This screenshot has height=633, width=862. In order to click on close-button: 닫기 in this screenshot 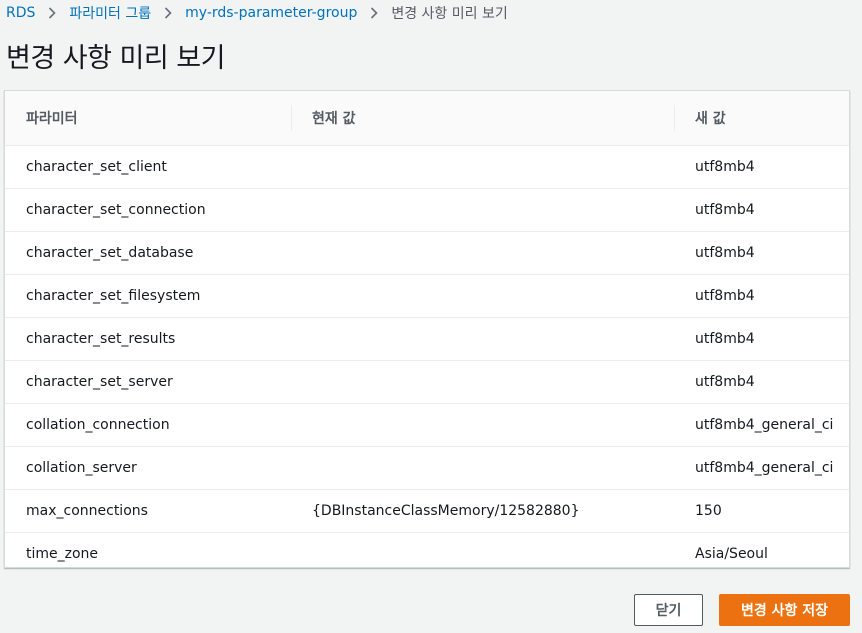, I will do `click(668, 610)`.